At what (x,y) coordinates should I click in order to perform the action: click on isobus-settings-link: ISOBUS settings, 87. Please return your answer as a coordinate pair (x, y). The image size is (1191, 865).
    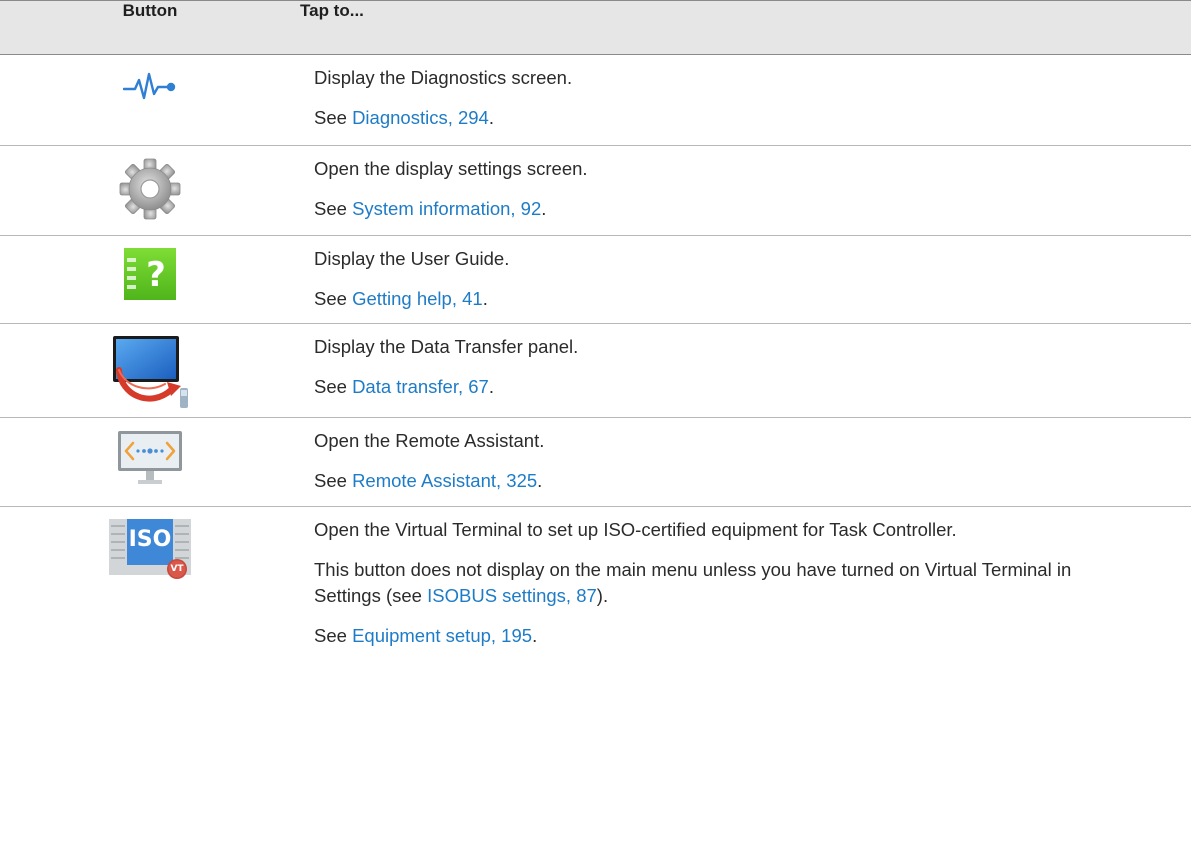
    Looking at the image, I should click on (512, 595).